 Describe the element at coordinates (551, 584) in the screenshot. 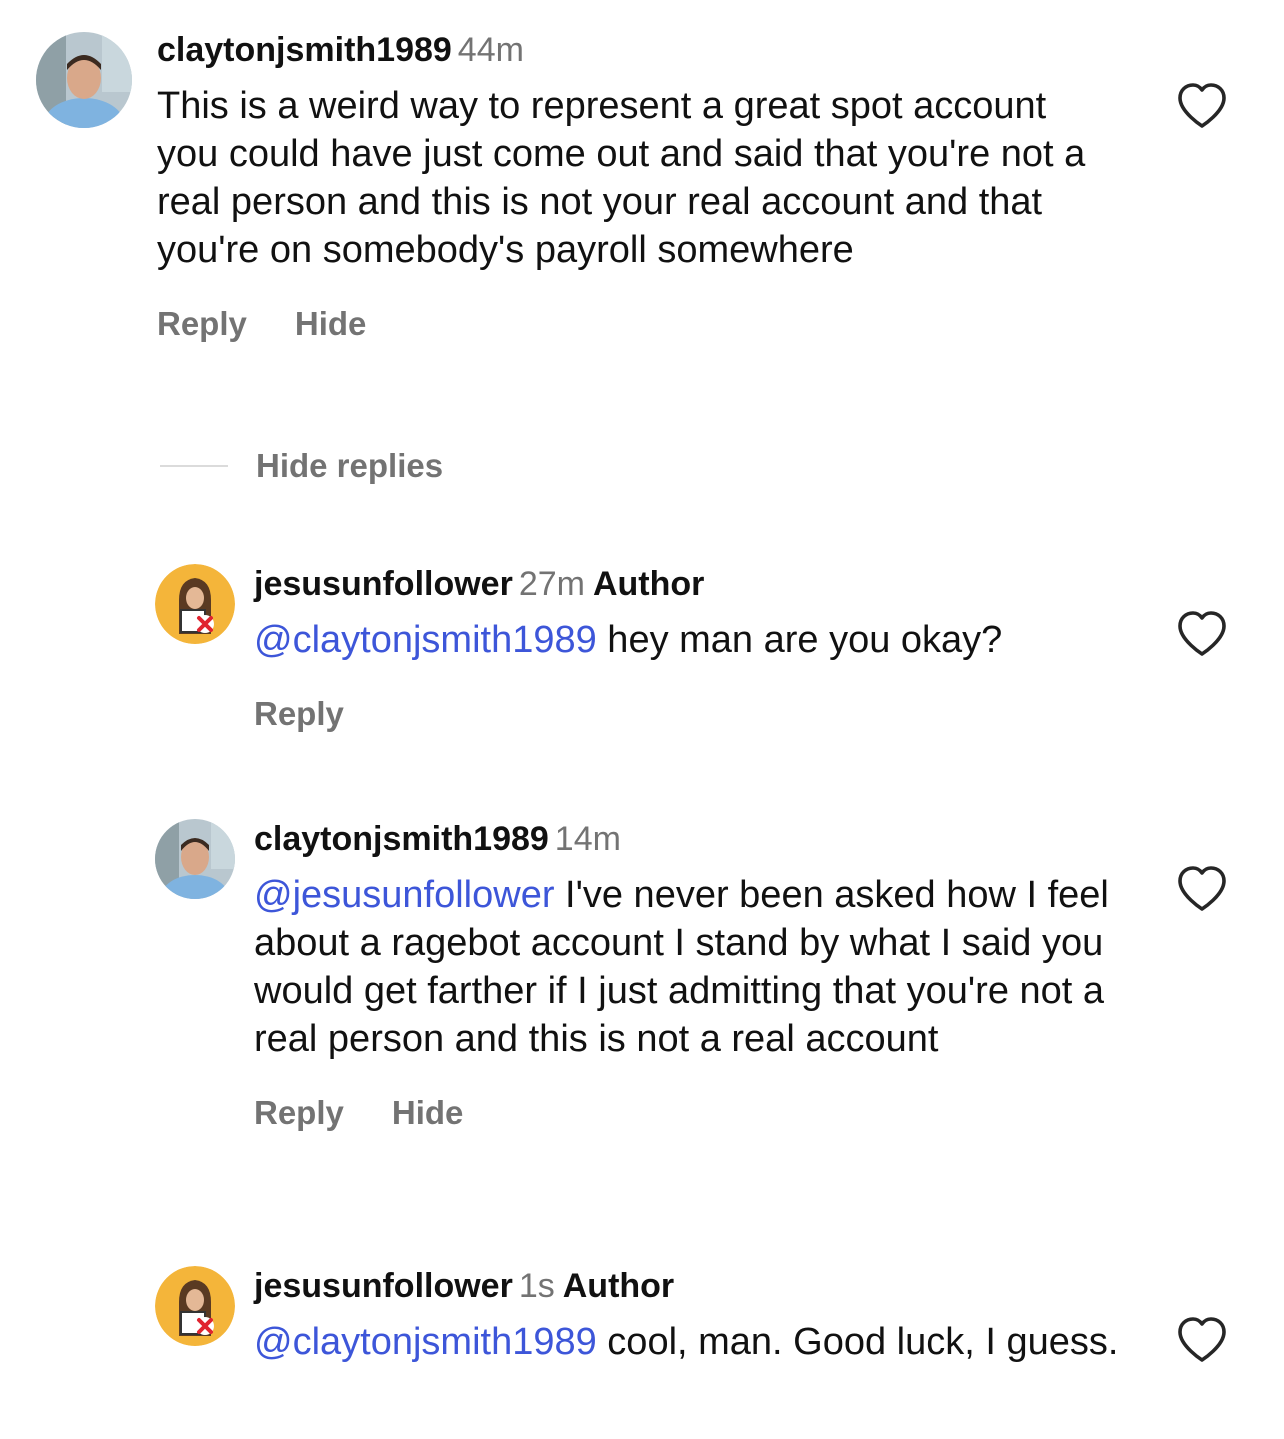

I see `comment-timestamp: 27m` at that location.